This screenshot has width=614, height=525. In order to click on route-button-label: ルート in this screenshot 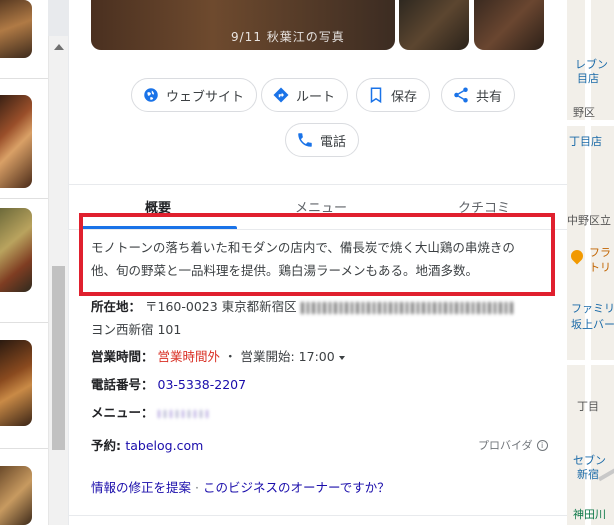, I will do `click(316, 97)`.